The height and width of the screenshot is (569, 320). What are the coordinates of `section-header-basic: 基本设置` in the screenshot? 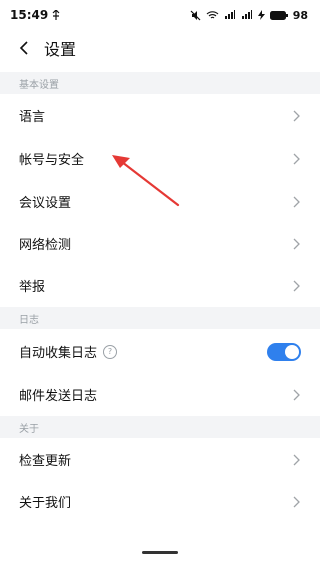 It's located at (160, 83).